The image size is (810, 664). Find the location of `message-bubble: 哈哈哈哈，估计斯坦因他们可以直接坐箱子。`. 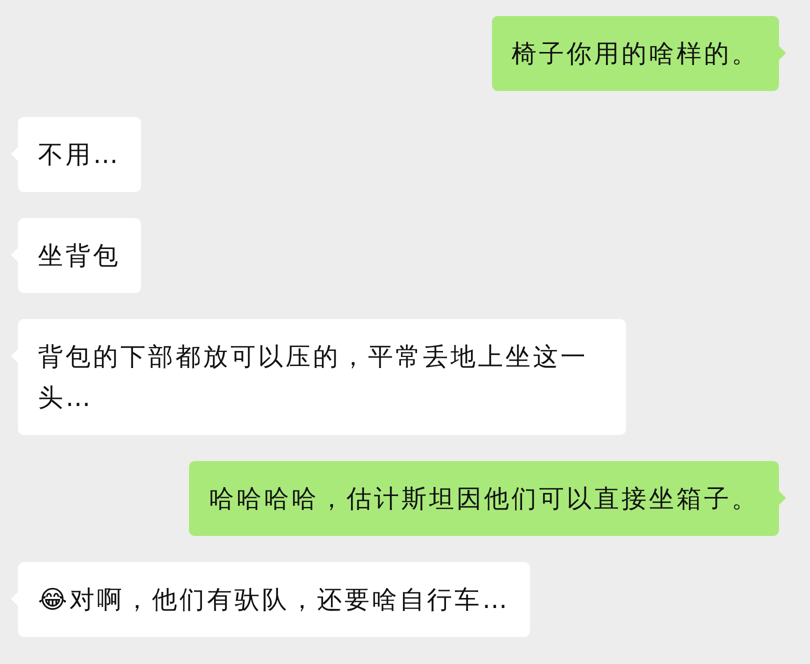

message-bubble: 哈哈哈哈，估计斯坦因他们可以直接坐箱子。 is located at coordinates (484, 498).